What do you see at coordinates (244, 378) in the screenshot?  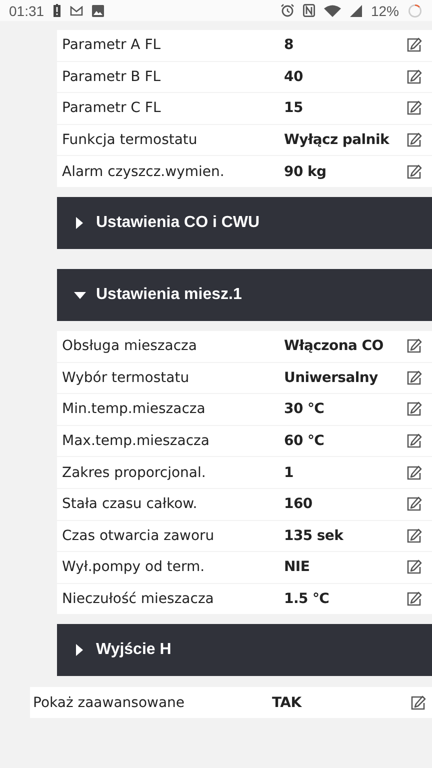 I see `settings-row: Wybór termostatu Uniwersalny` at bounding box center [244, 378].